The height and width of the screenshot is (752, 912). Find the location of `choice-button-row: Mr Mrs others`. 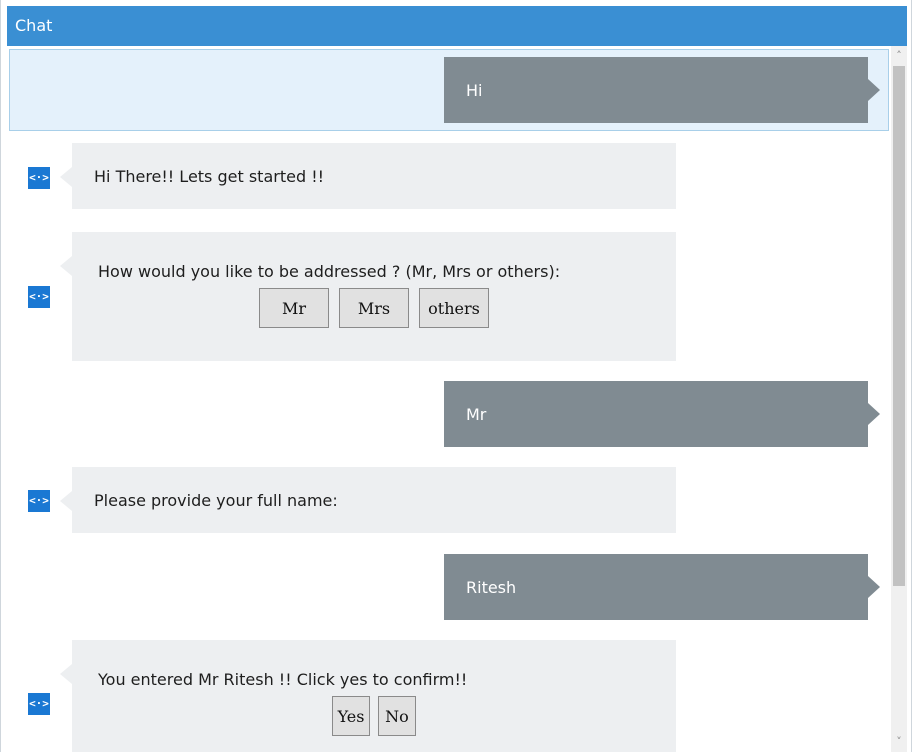

choice-button-row: Mr Mrs others is located at coordinates (374, 308).